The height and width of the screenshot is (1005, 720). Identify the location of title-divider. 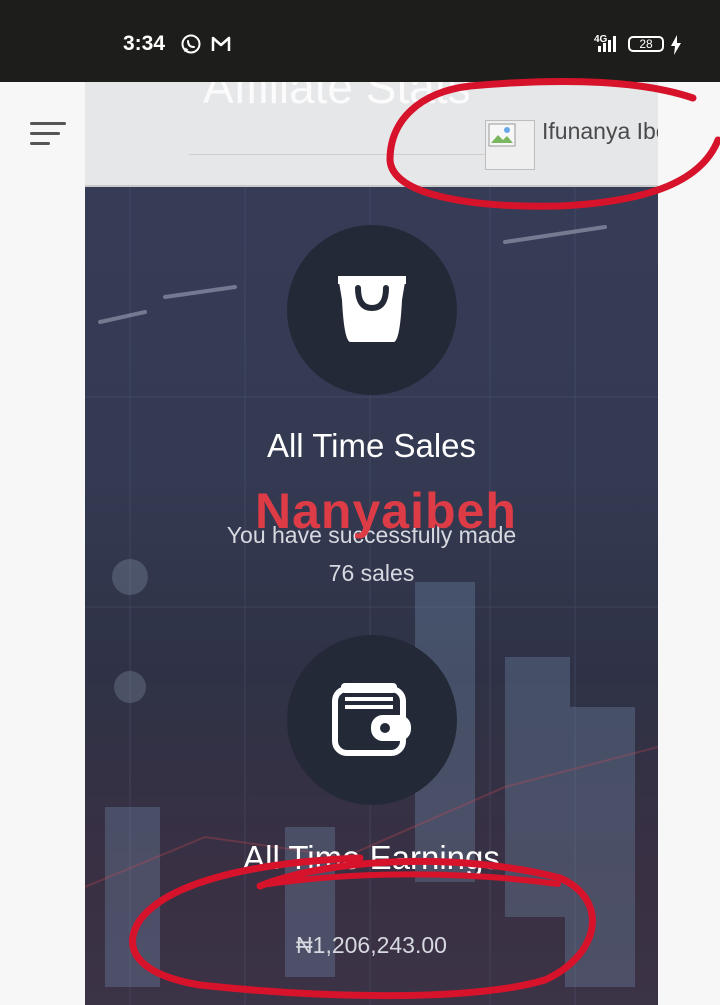
(359, 154).